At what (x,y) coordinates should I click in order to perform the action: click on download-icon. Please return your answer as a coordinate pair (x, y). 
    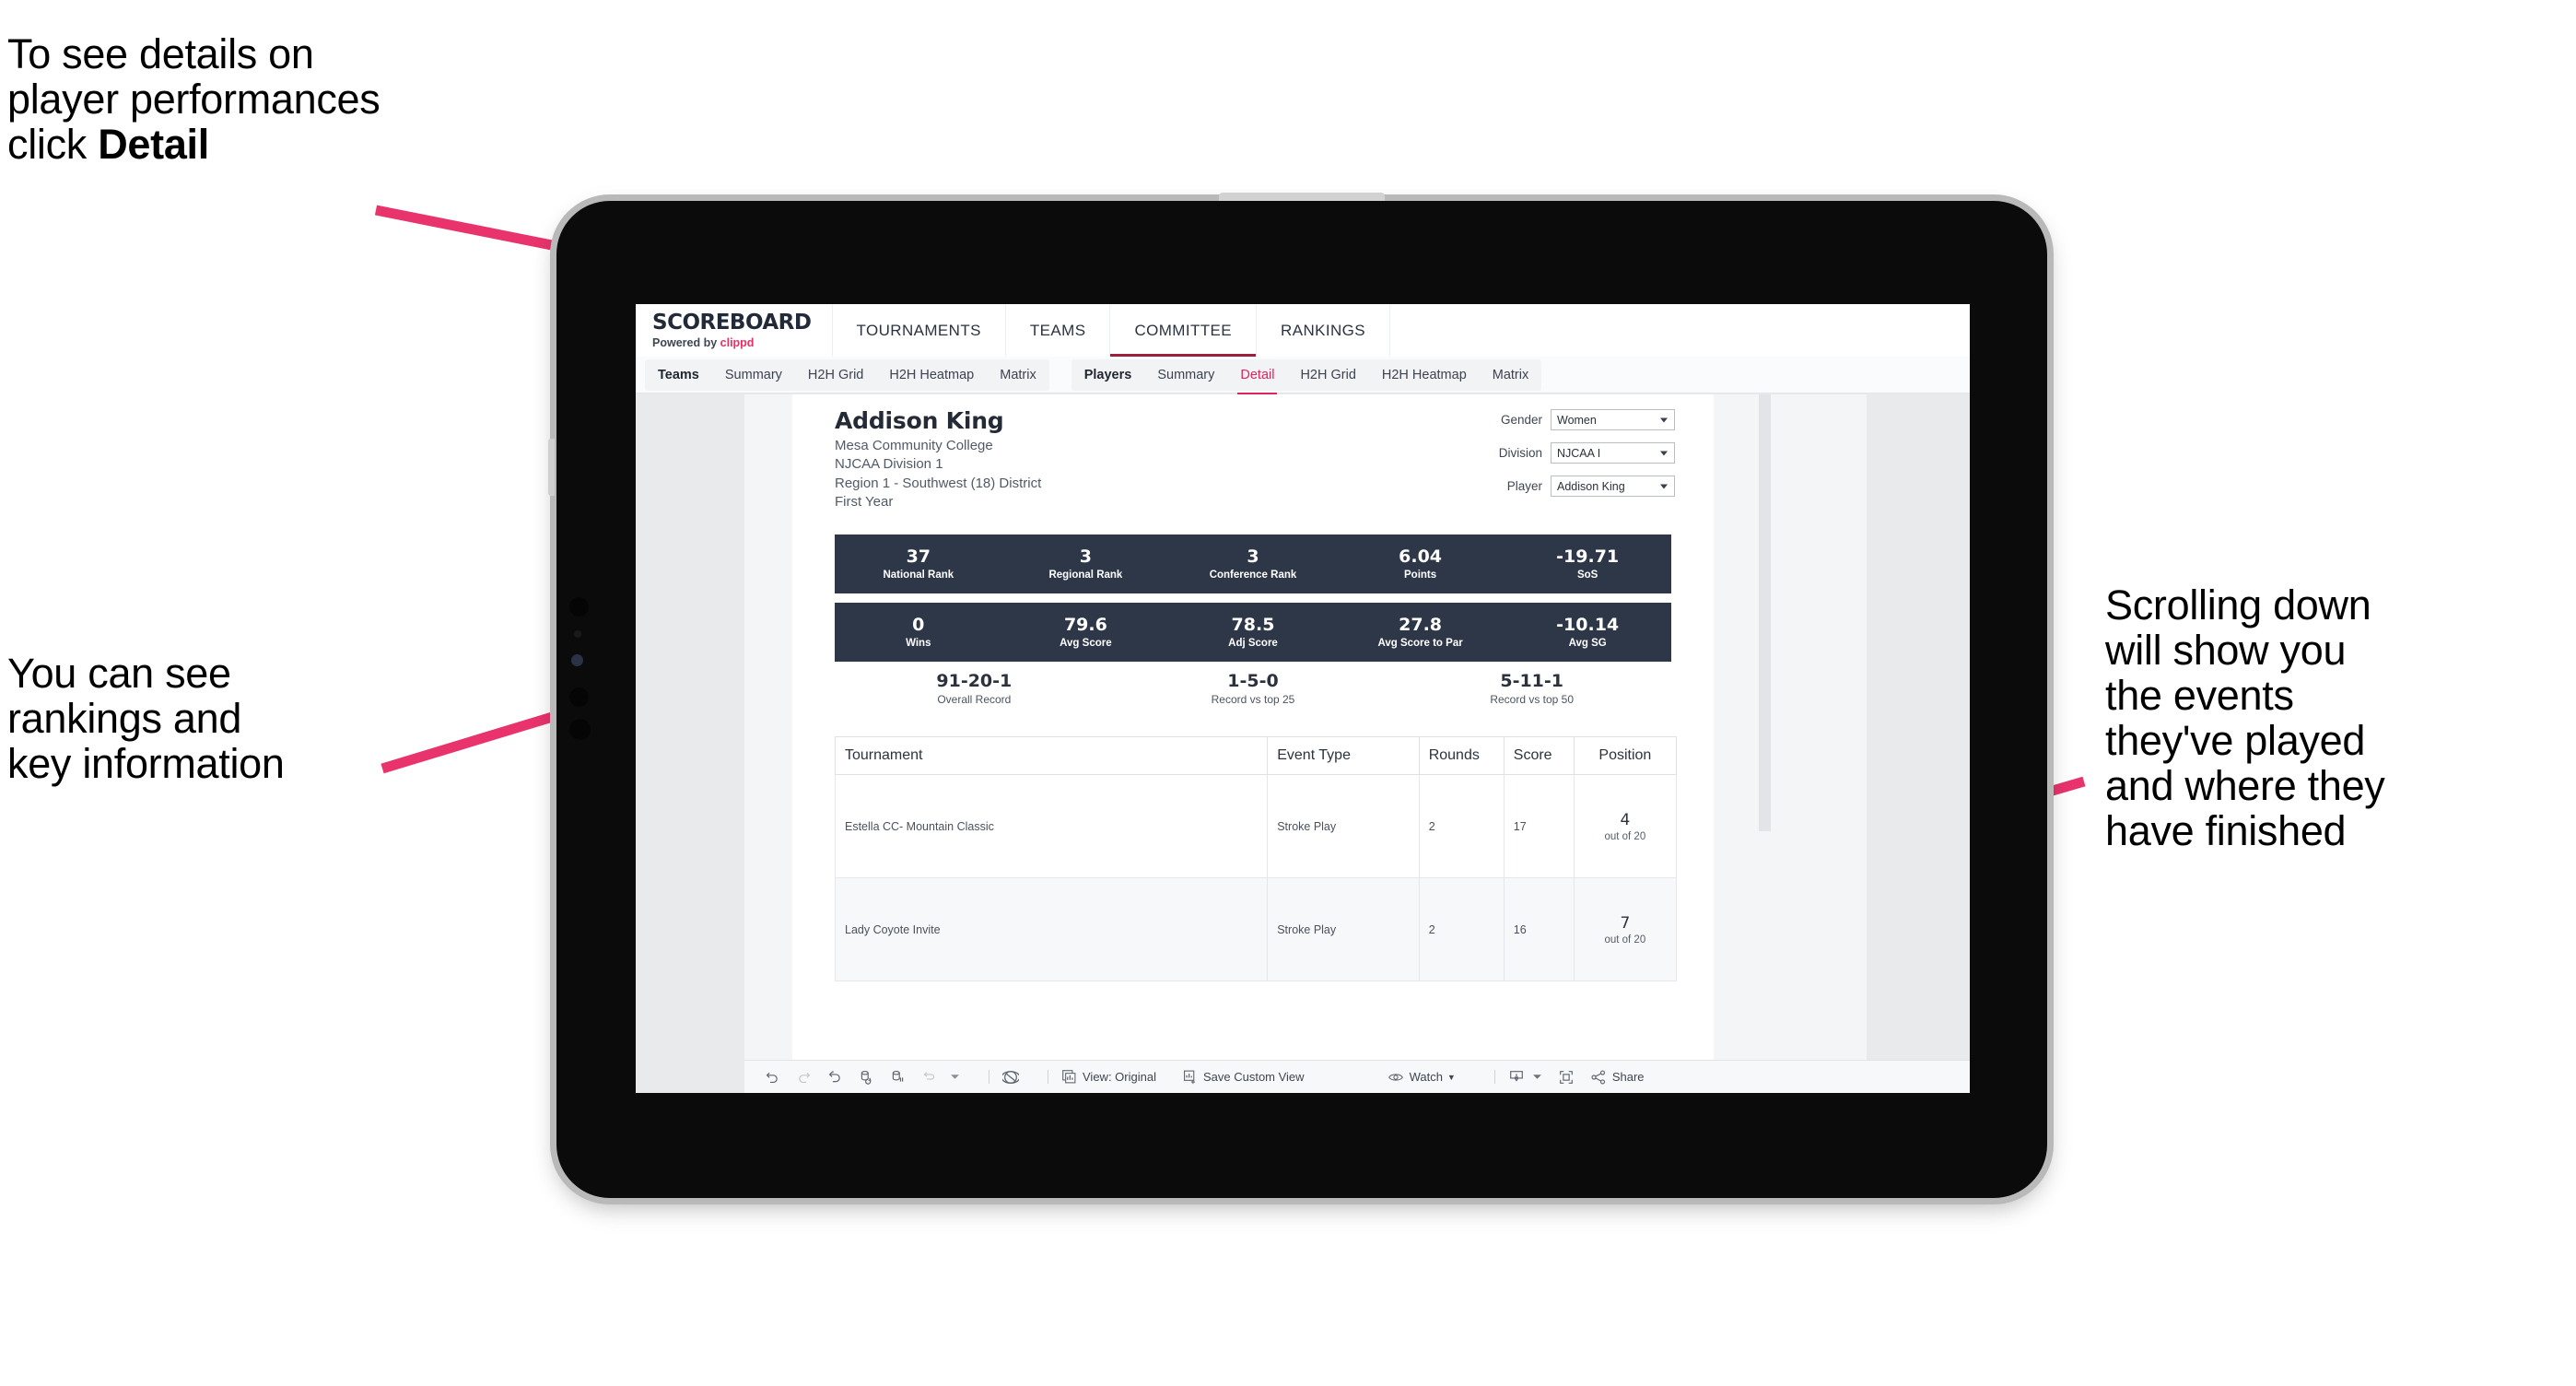
    Looking at the image, I should click on (1516, 1078).